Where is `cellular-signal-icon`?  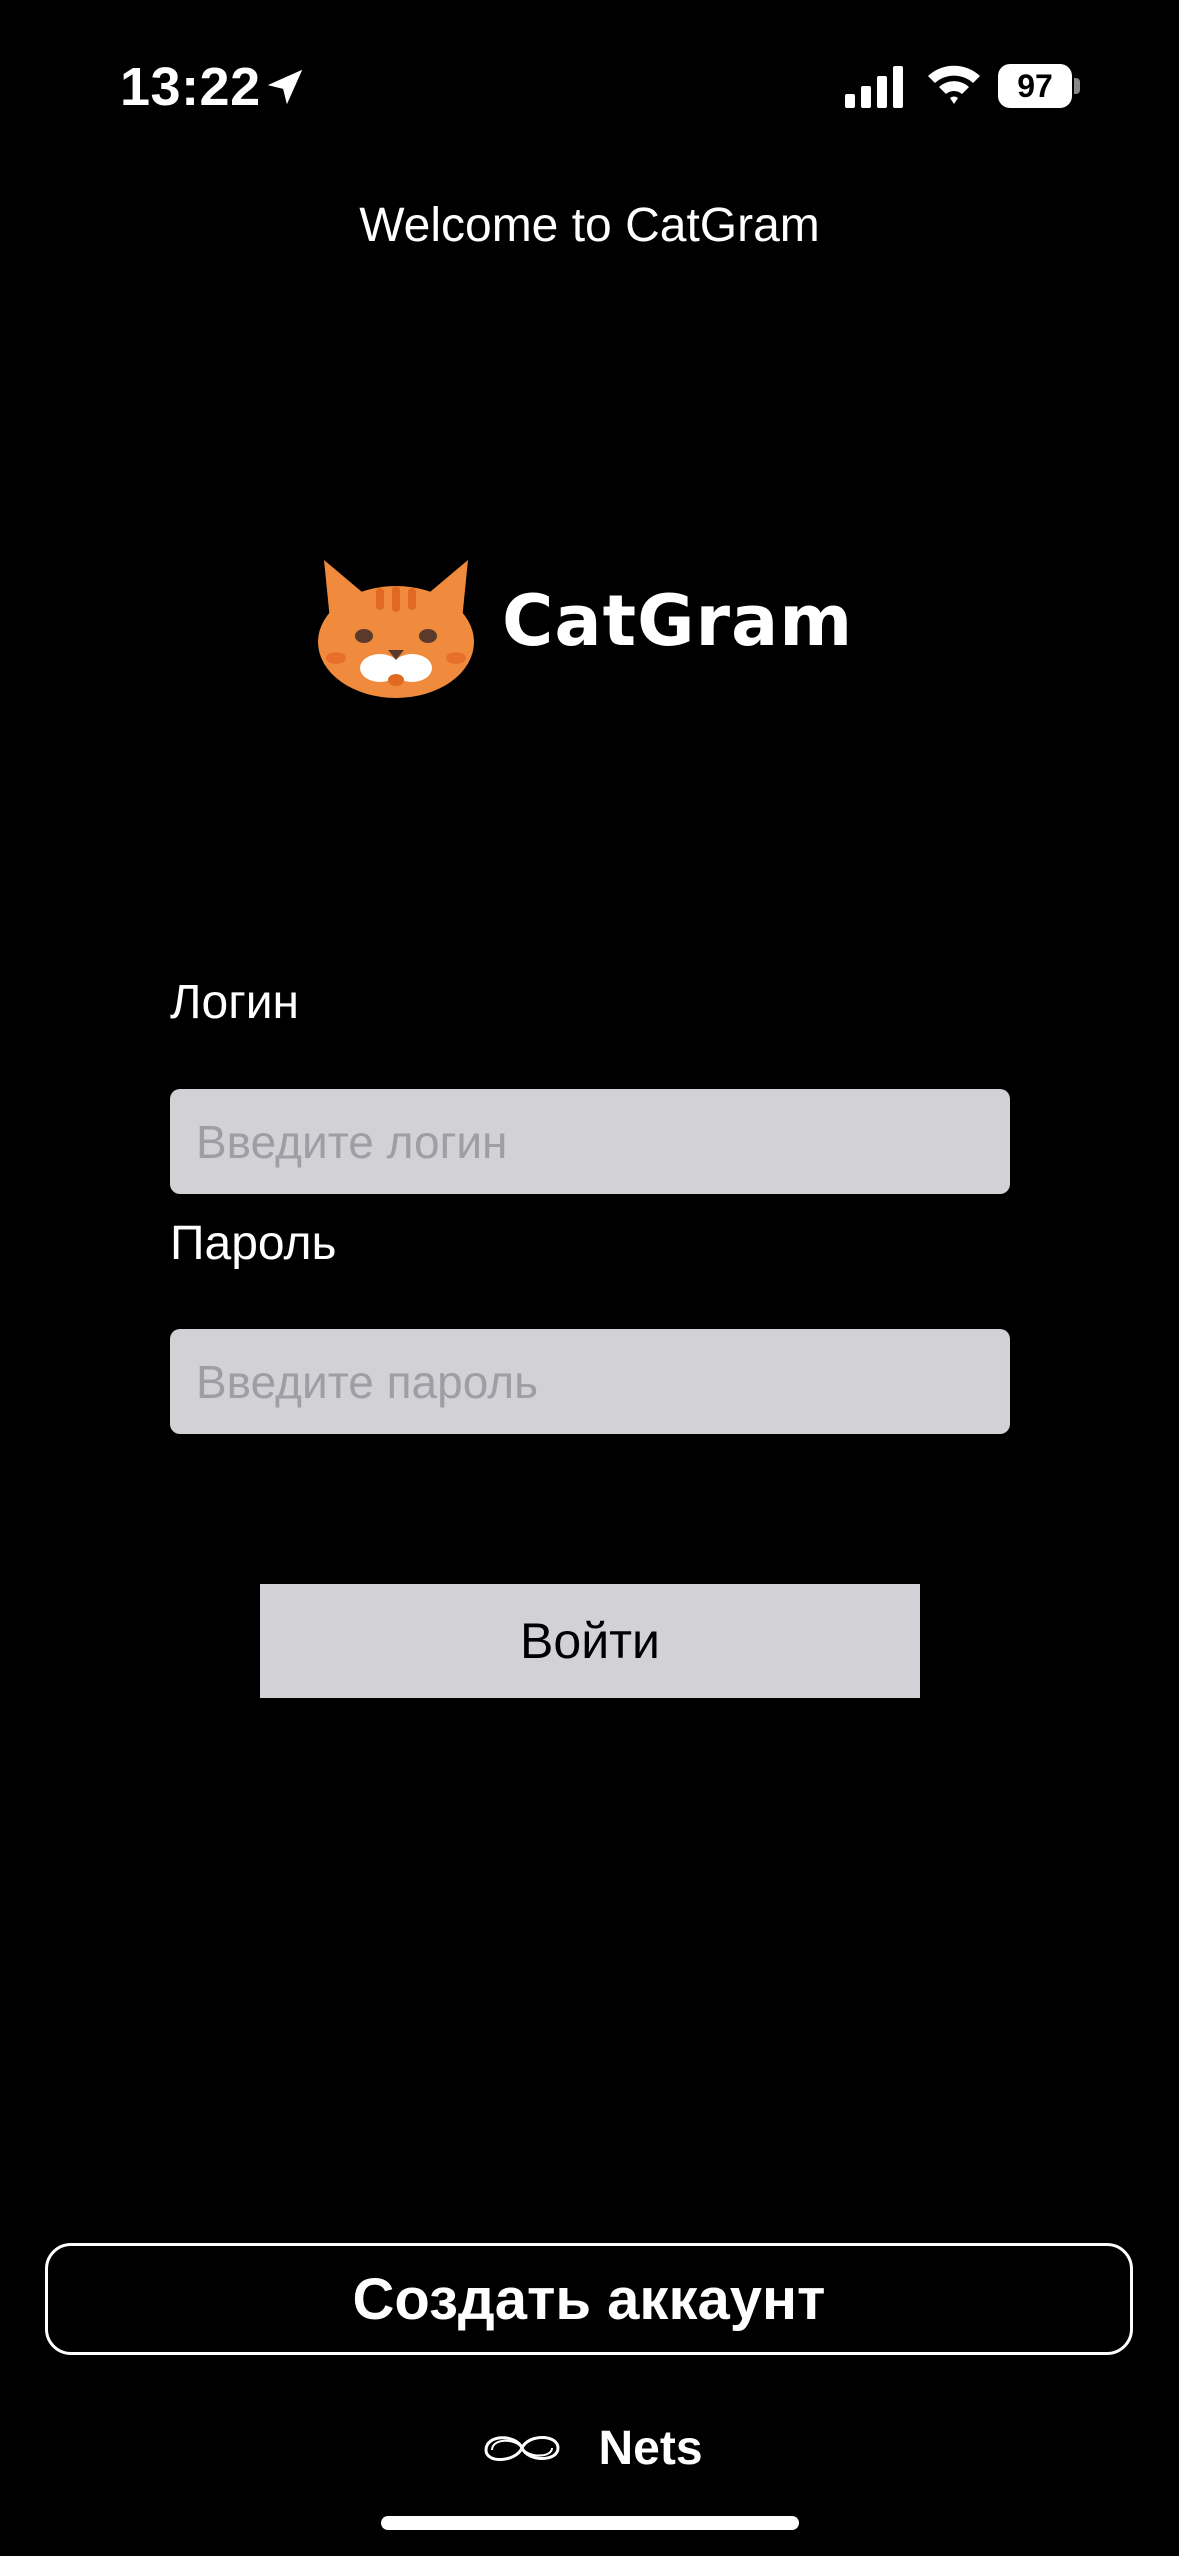
cellular-signal-icon is located at coordinates (874, 87).